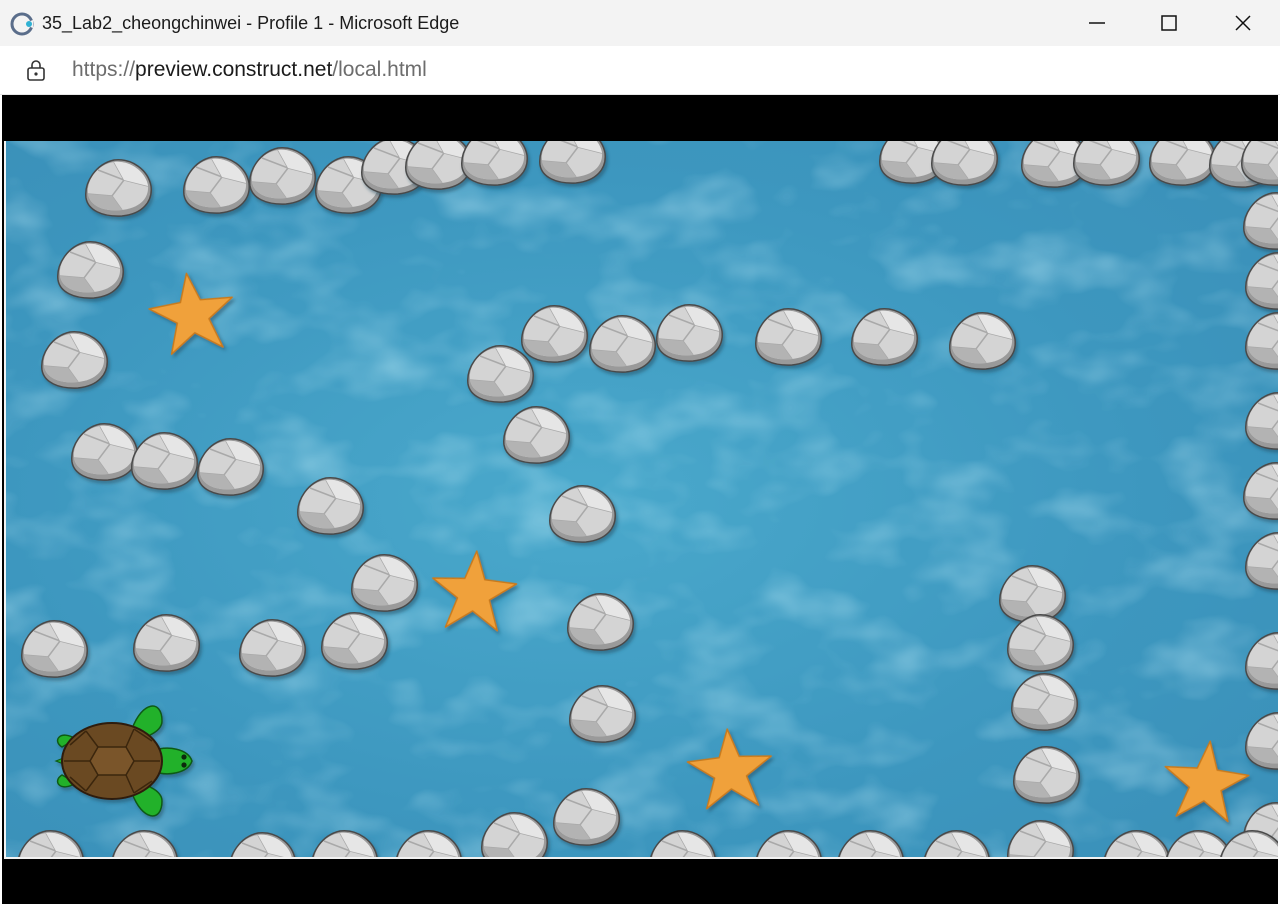 This screenshot has width=1280, height=904. I want to click on url-field: https://preview.construct.net/local.html, so click(249, 70).